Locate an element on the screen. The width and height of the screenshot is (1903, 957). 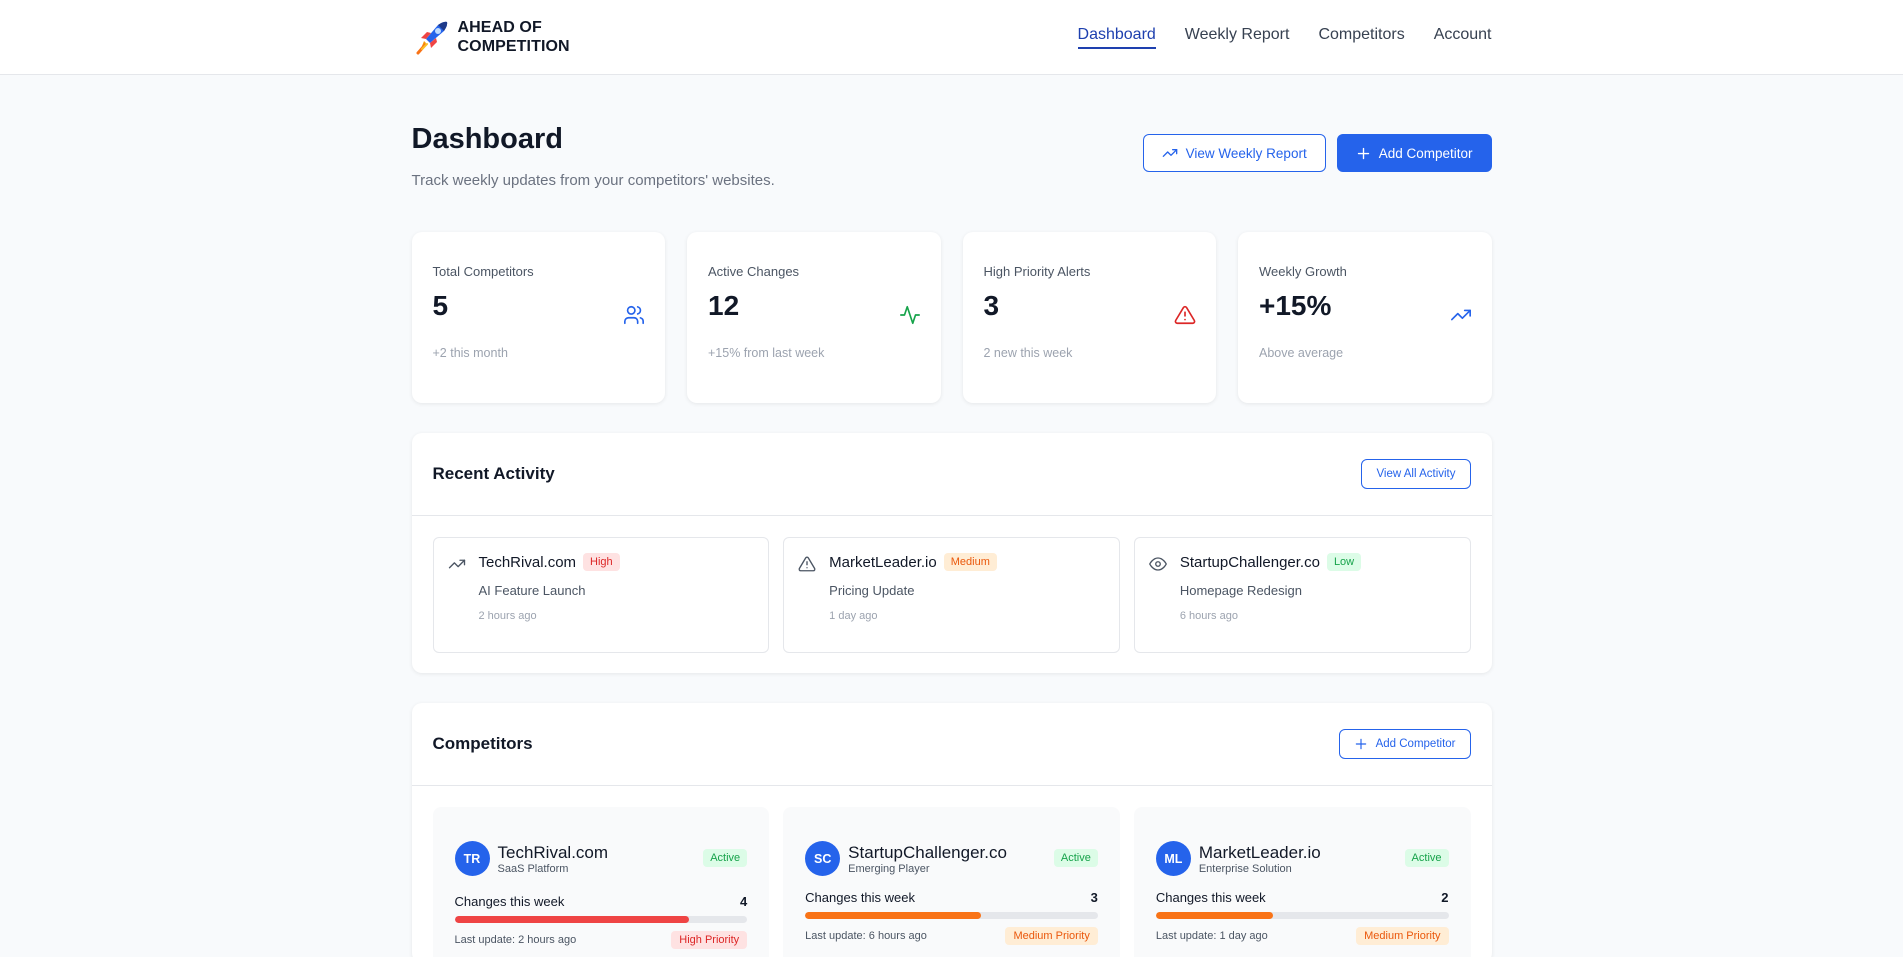
stat-note: +15% from last week is located at coordinates (766, 353).